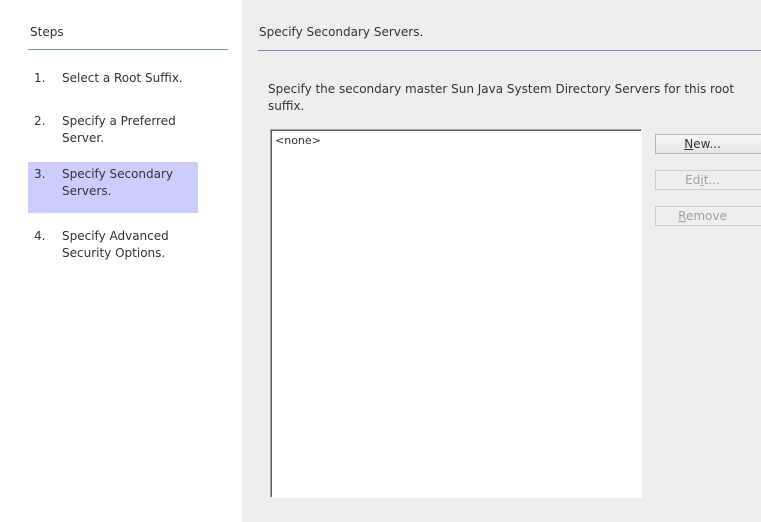  What do you see at coordinates (40, 78) in the screenshot?
I see `step-number: 1.` at bounding box center [40, 78].